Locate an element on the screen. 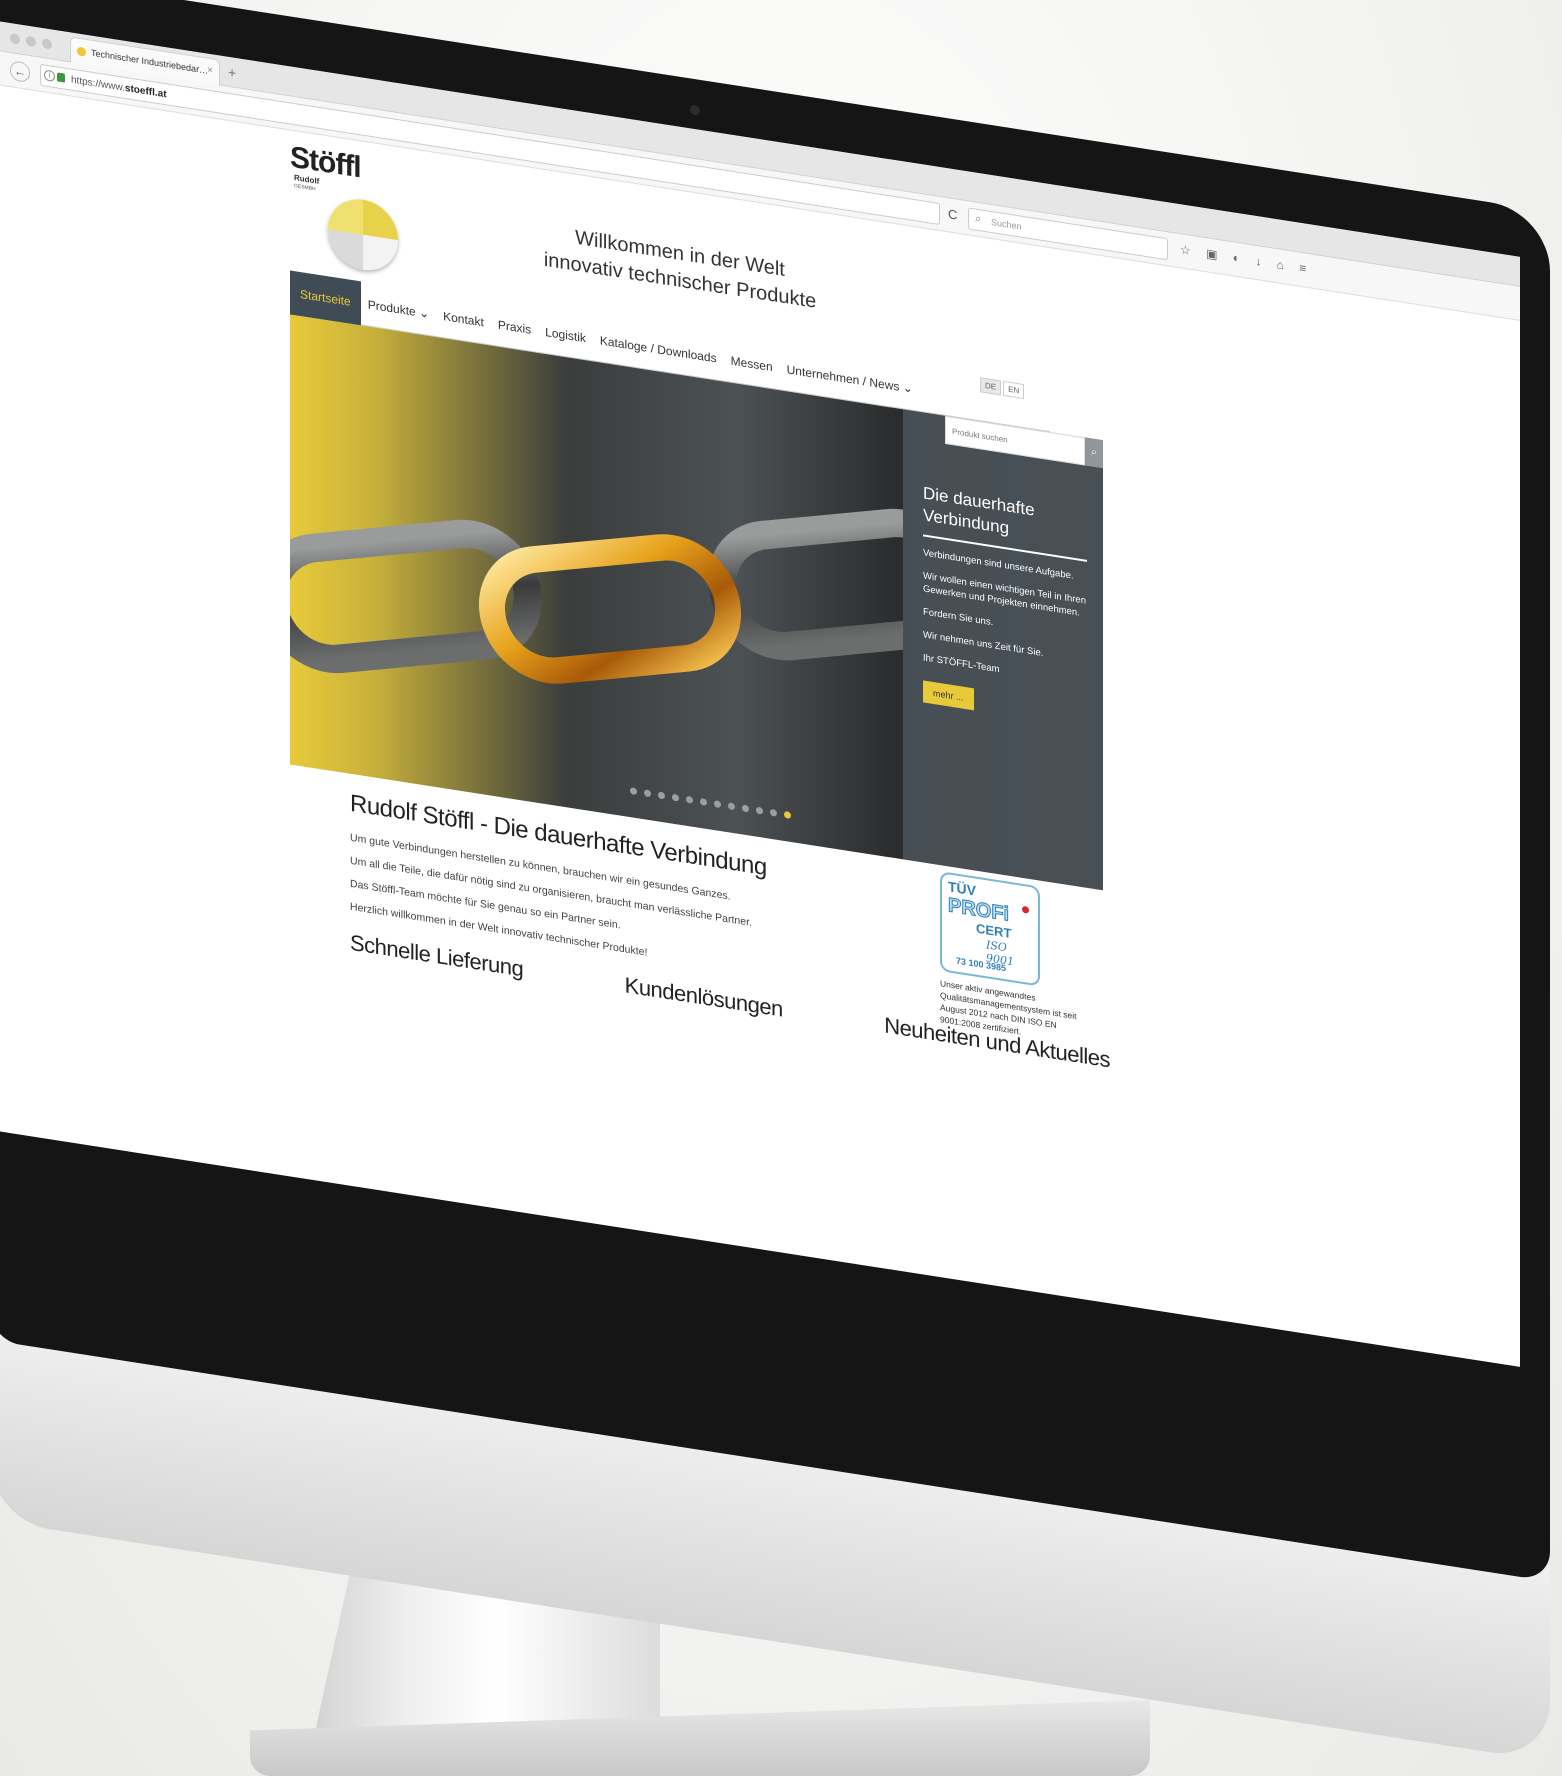 The width and height of the screenshot is (1562, 1776). company-logo: Stöffl Rudolf GESMBH is located at coordinates (350, 209).